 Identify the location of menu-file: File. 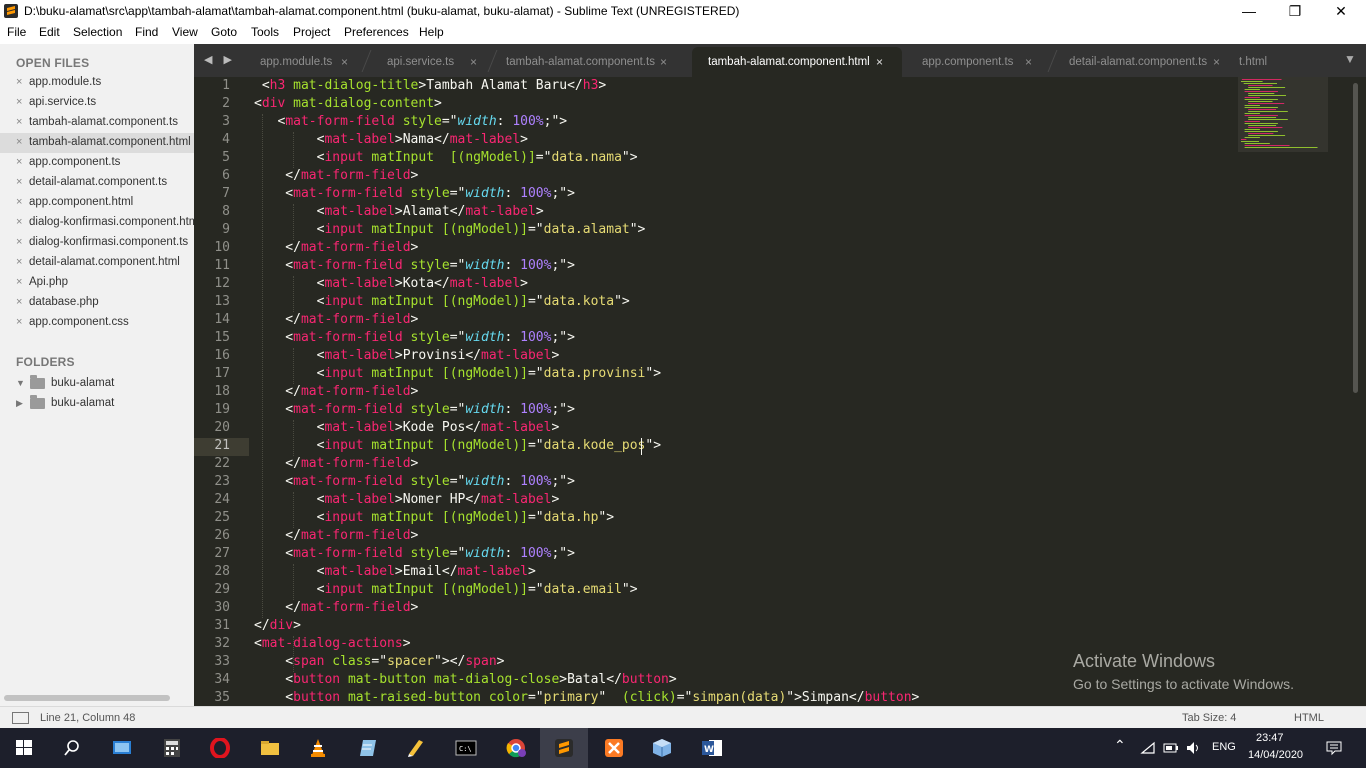
(16, 32).